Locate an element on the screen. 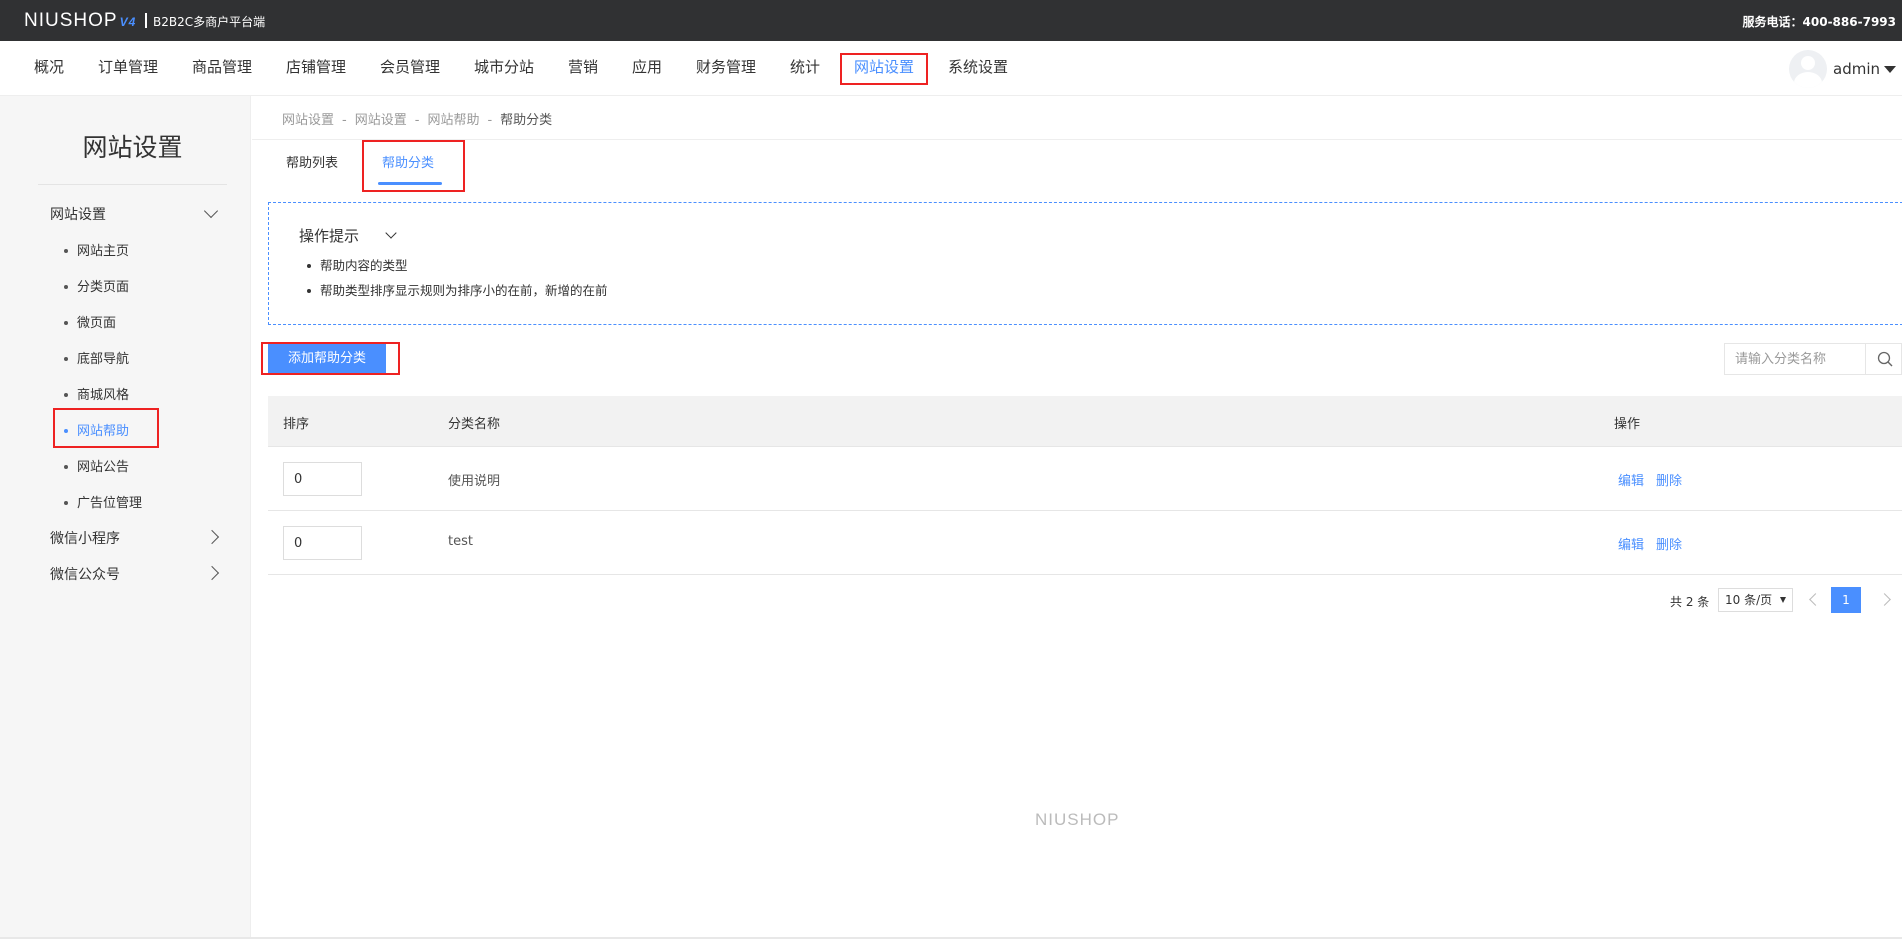 This screenshot has height=939, width=1902. column-header-name: 分类名称 is located at coordinates (474, 424).